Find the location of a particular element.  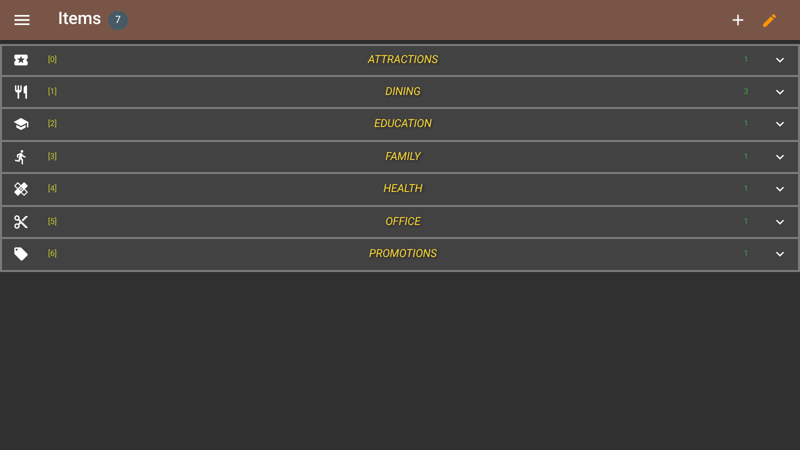

bandage-icon is located at coordinates (21, 189).